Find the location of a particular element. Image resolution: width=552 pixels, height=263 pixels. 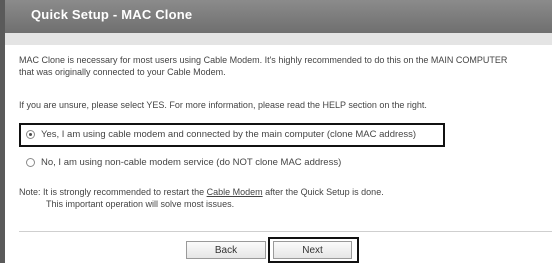

cable-modem-link: Cable Modem is located at coordinates (235, 192).